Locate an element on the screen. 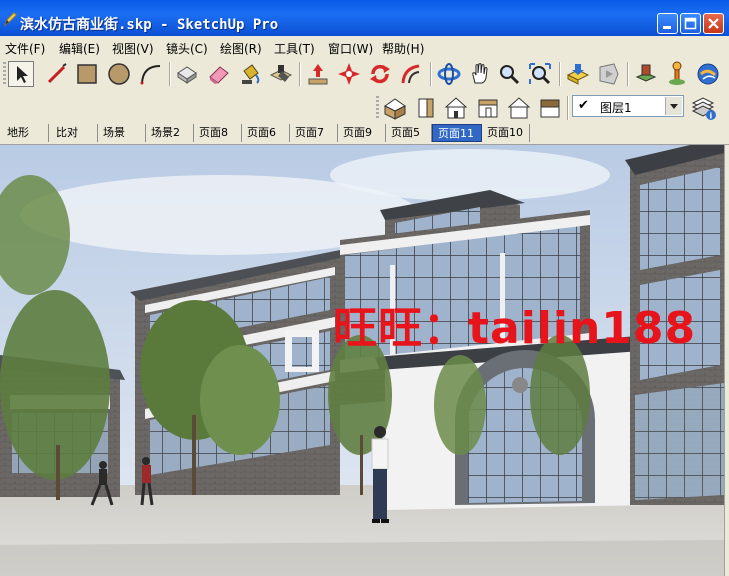 This screenshot has width=729, height=576. maximize-icon is located at coordinates (690, 23).